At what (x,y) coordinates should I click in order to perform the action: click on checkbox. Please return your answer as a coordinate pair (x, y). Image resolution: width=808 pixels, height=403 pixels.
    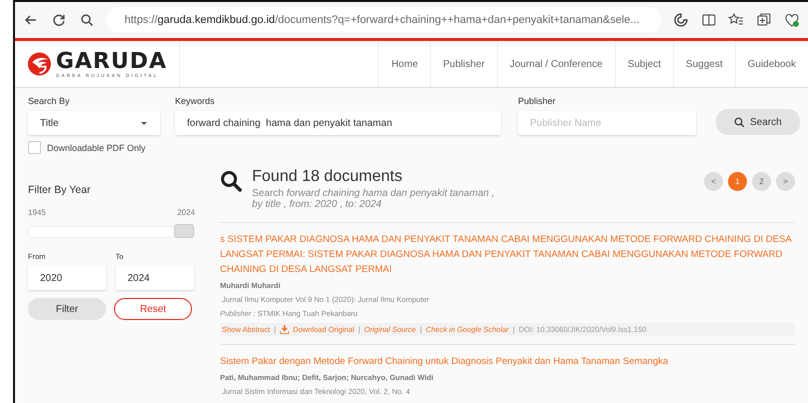
    Looking at the image, I should click on (34, 147).